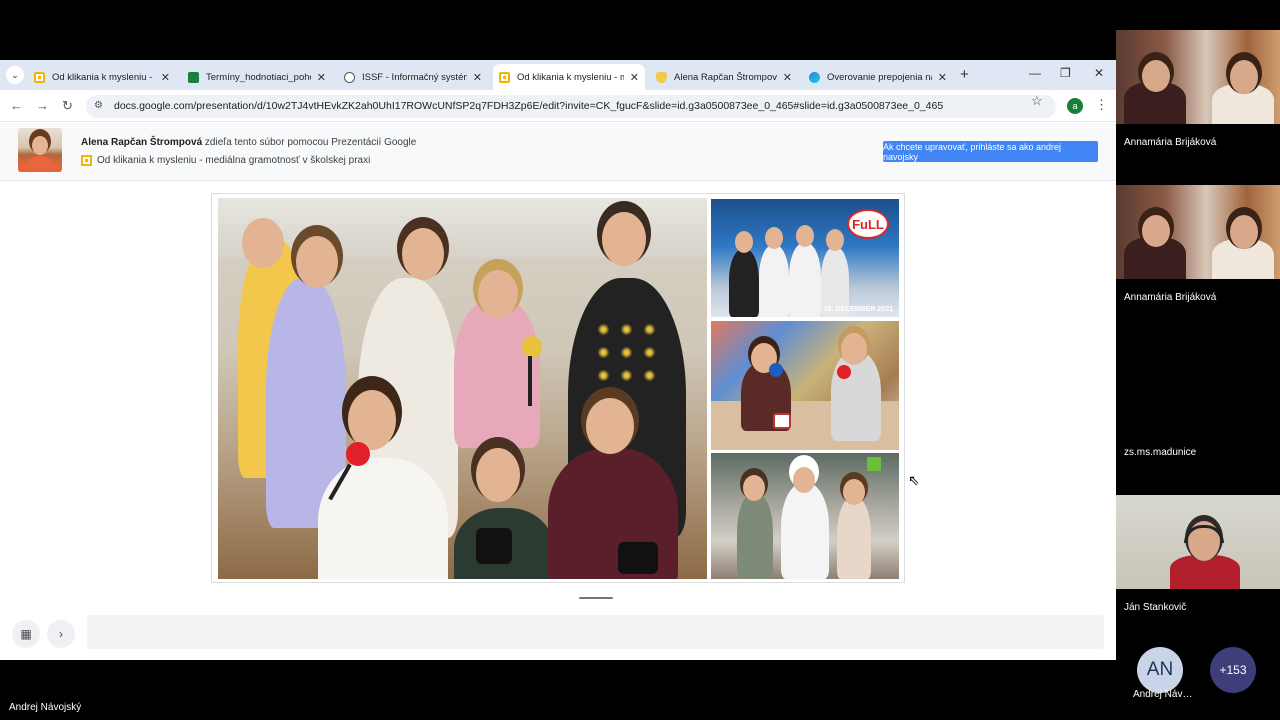  I want to click on chevron-right-icon: ›, so click(61, 634).